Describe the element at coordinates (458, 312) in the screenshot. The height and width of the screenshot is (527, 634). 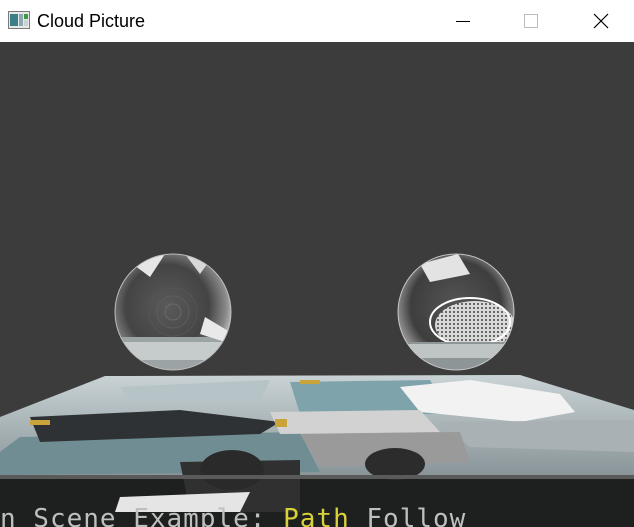
I see `reflective-sphere-right` at that location.